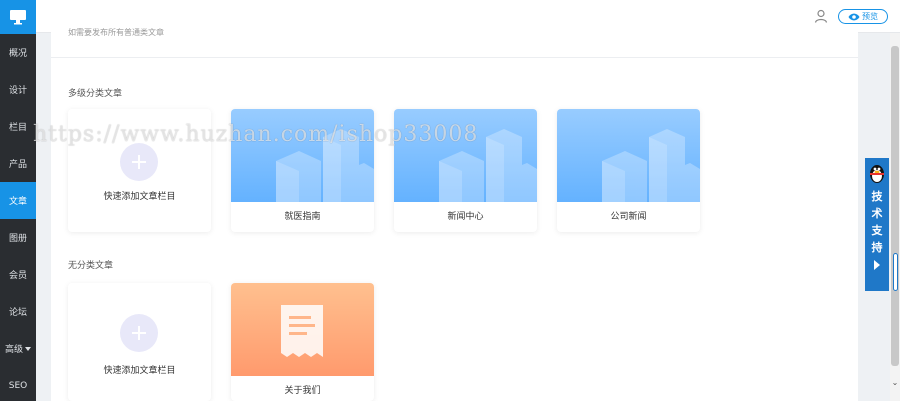  What do you see at coordinates (302, 391) in the screenshot?
I see `category-label: 关于我们` at bounding box center [302, 391].